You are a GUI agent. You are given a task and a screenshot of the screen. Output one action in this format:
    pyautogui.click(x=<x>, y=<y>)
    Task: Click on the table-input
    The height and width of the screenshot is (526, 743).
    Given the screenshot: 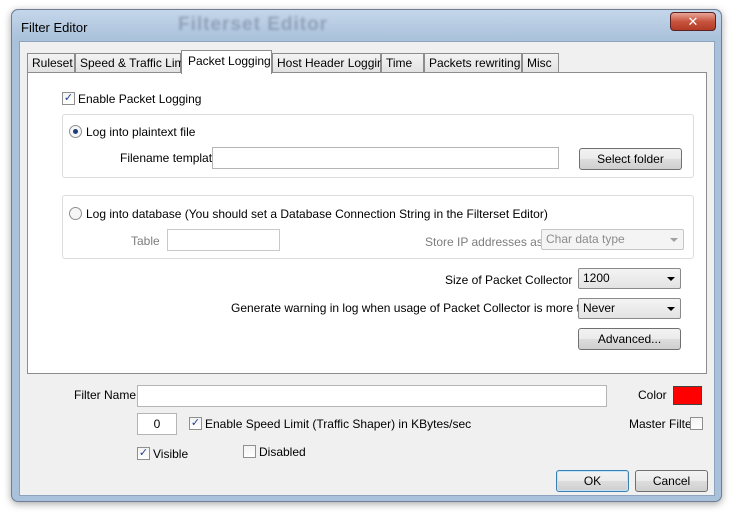 What is the action you would take?
    pyautogui.click(x=223, y=240)
    